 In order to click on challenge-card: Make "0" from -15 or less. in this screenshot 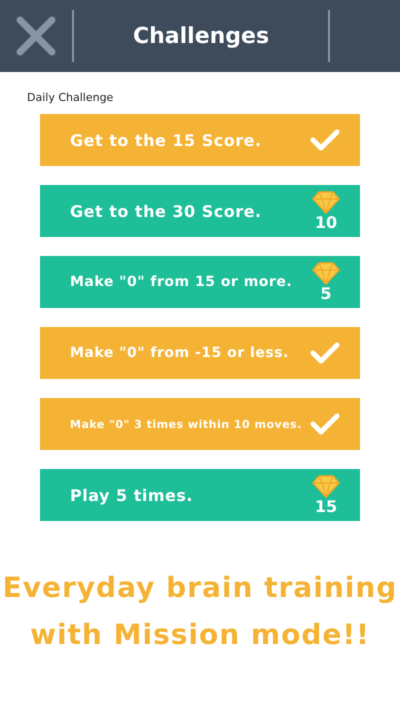, I will do `click(200, 353)`.